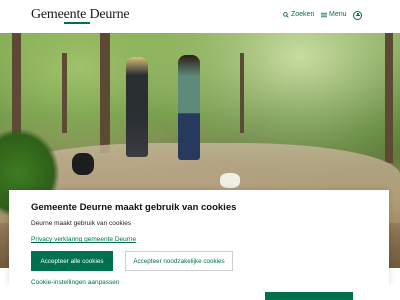 This screenshot has width=400, height=300. What do you see at coordinates (81, 223) in the screenshot?
I see `cookie-text: Deurne maakt gebruik van cookies` at bounding box center [81, 223].